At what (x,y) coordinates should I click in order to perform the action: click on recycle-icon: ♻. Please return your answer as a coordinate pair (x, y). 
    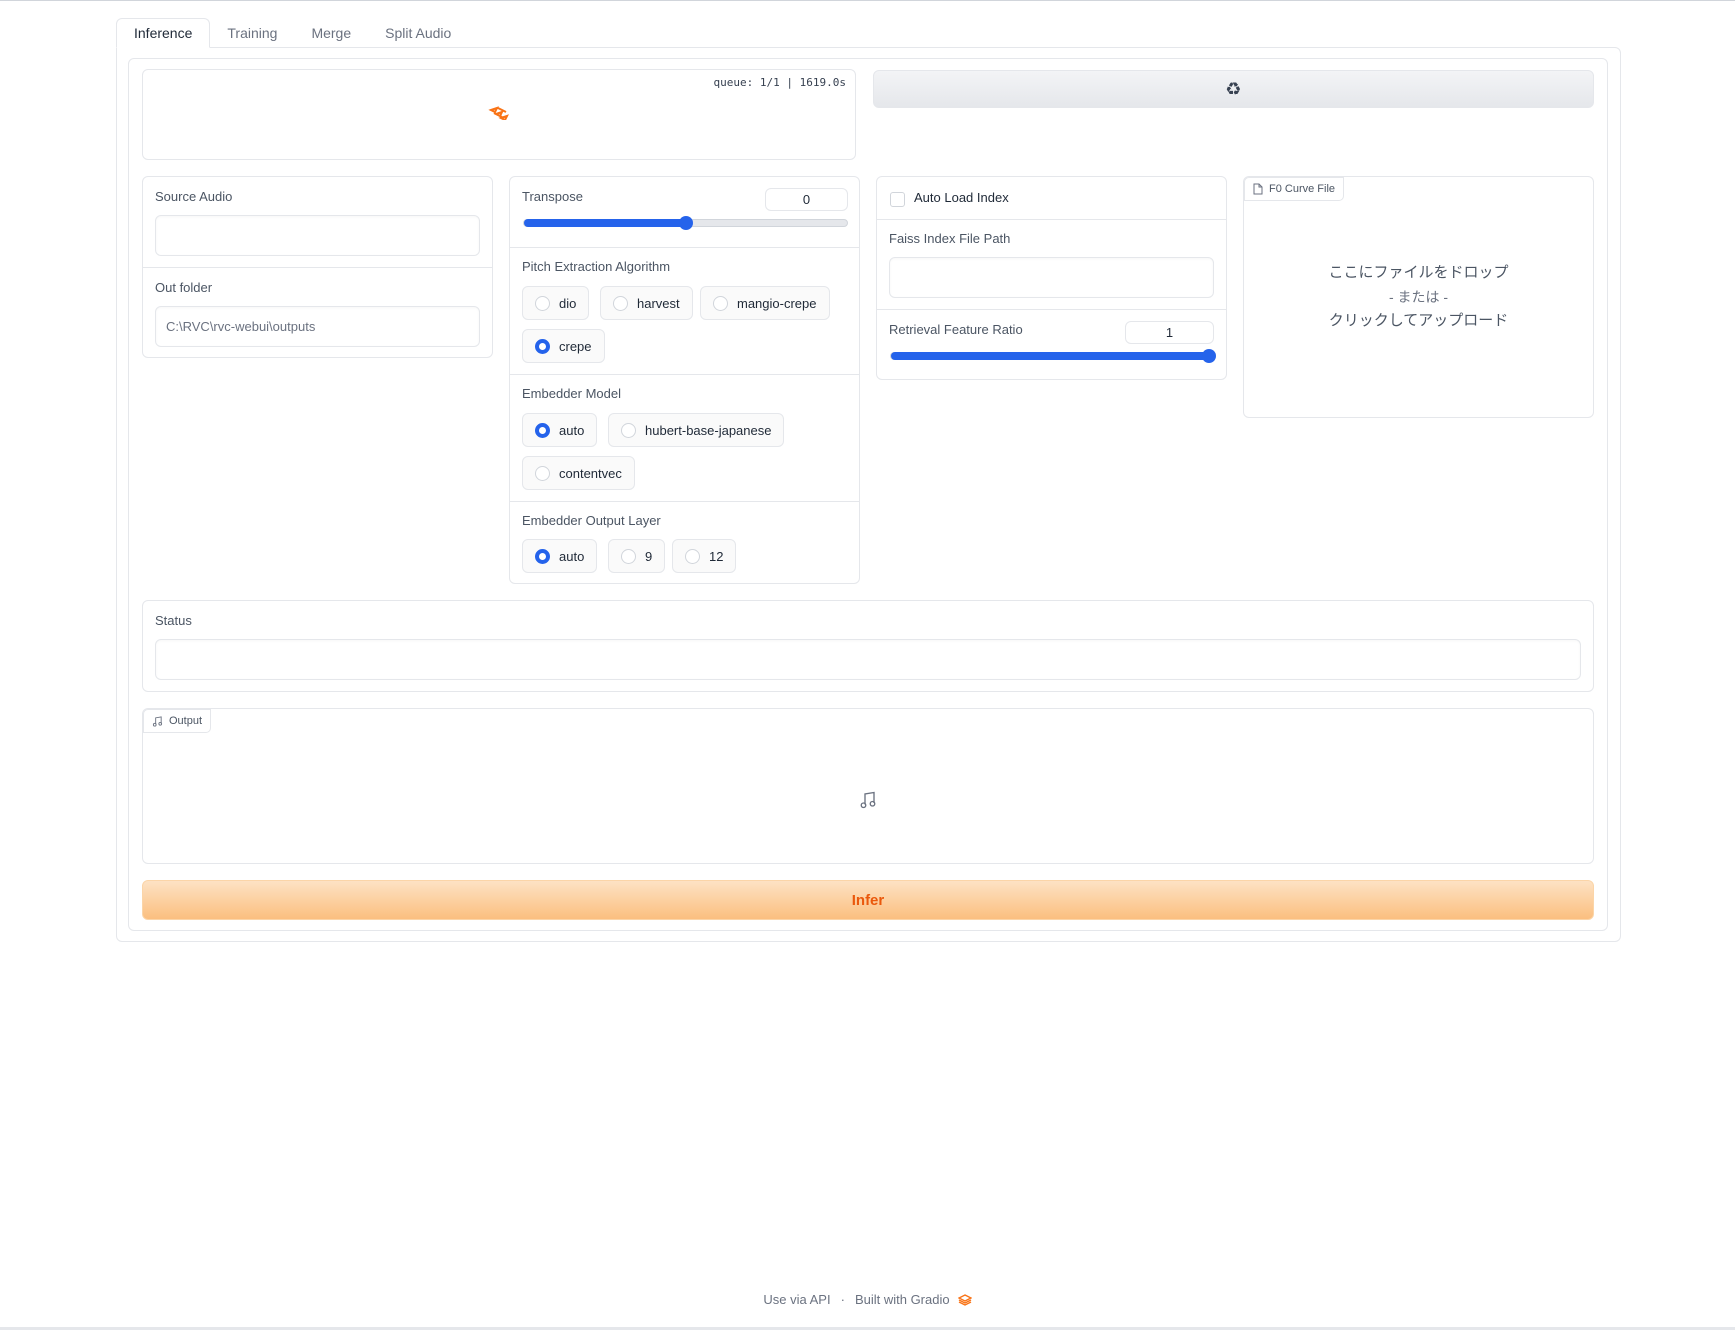
    Looking at the image, I should click on (1233, 88).